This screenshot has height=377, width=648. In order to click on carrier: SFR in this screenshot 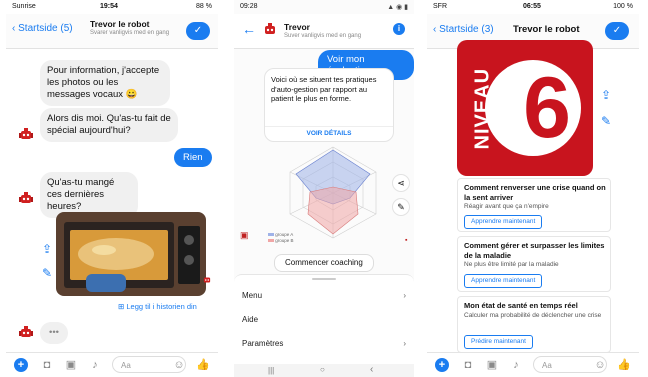, I will do `click(440, 6)`.